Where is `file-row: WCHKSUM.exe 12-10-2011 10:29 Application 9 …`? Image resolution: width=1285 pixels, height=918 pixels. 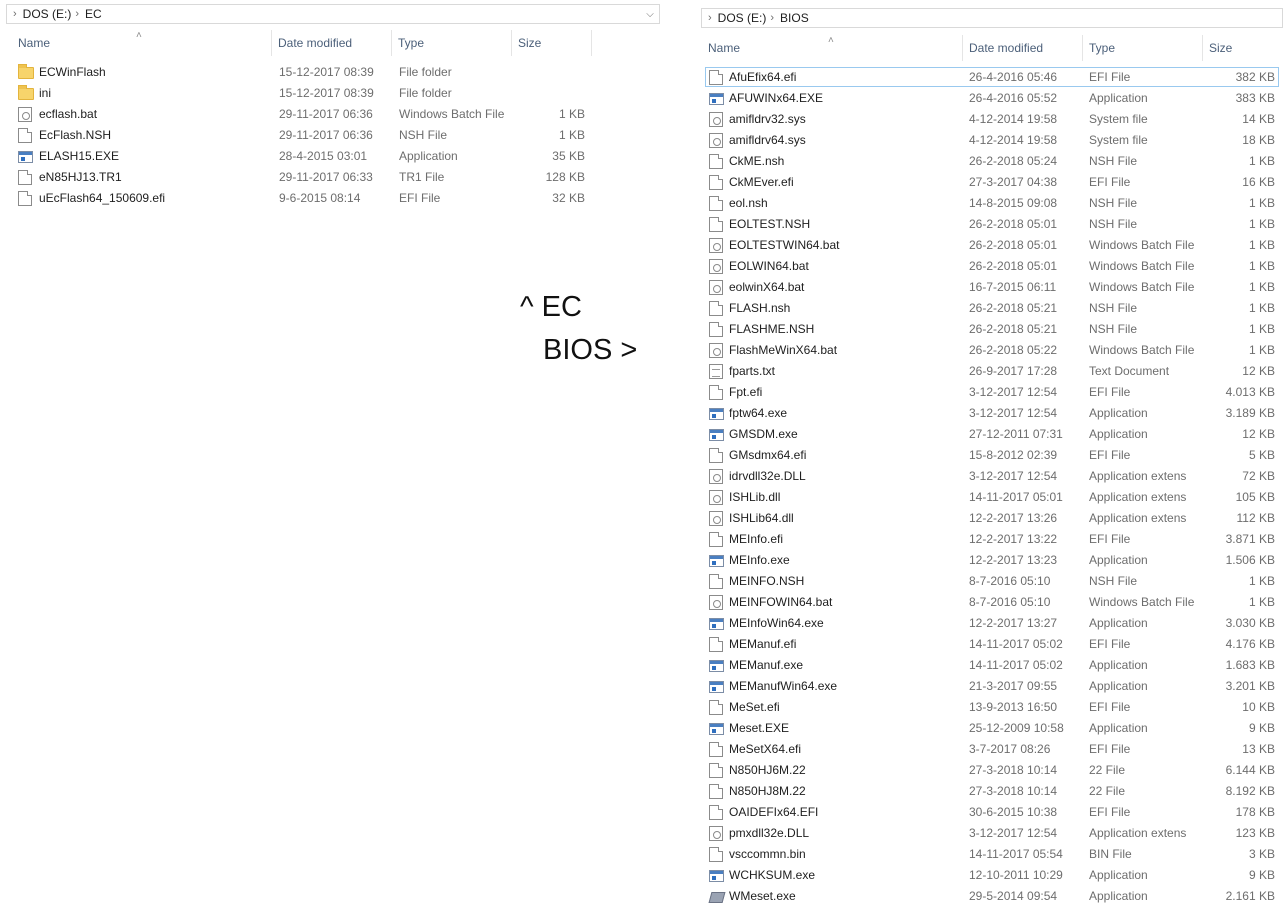
file-row: WCHKSUM.exe 12-10-2011 10:29 Application 9 … is located at coordinates (990, 875).